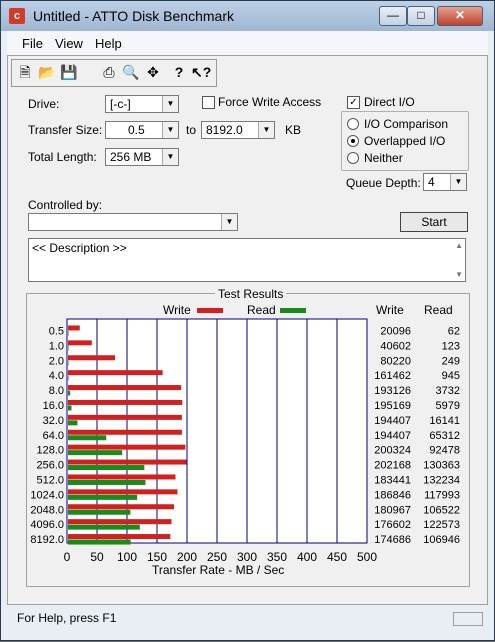 The height and width of the screenshot is (642, 495). I want to click on direct-io-label: Direct I/O, so click(389, 102).